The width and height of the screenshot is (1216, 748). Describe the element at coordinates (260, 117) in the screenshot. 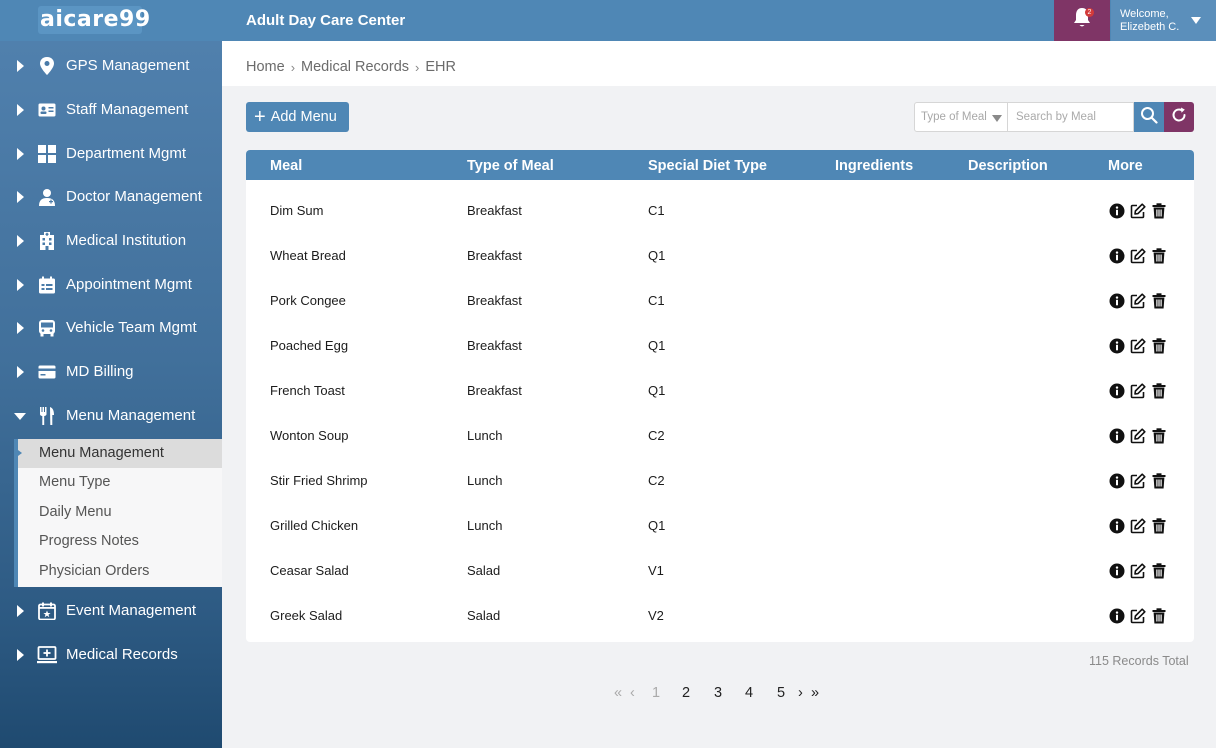

I see `plus-icon: +` at that location.